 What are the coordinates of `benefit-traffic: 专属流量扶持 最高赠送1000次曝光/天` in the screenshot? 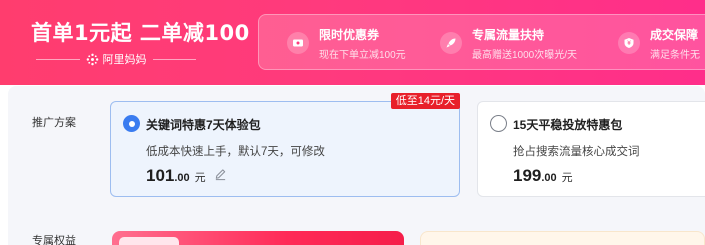 It's located at (508, 43).